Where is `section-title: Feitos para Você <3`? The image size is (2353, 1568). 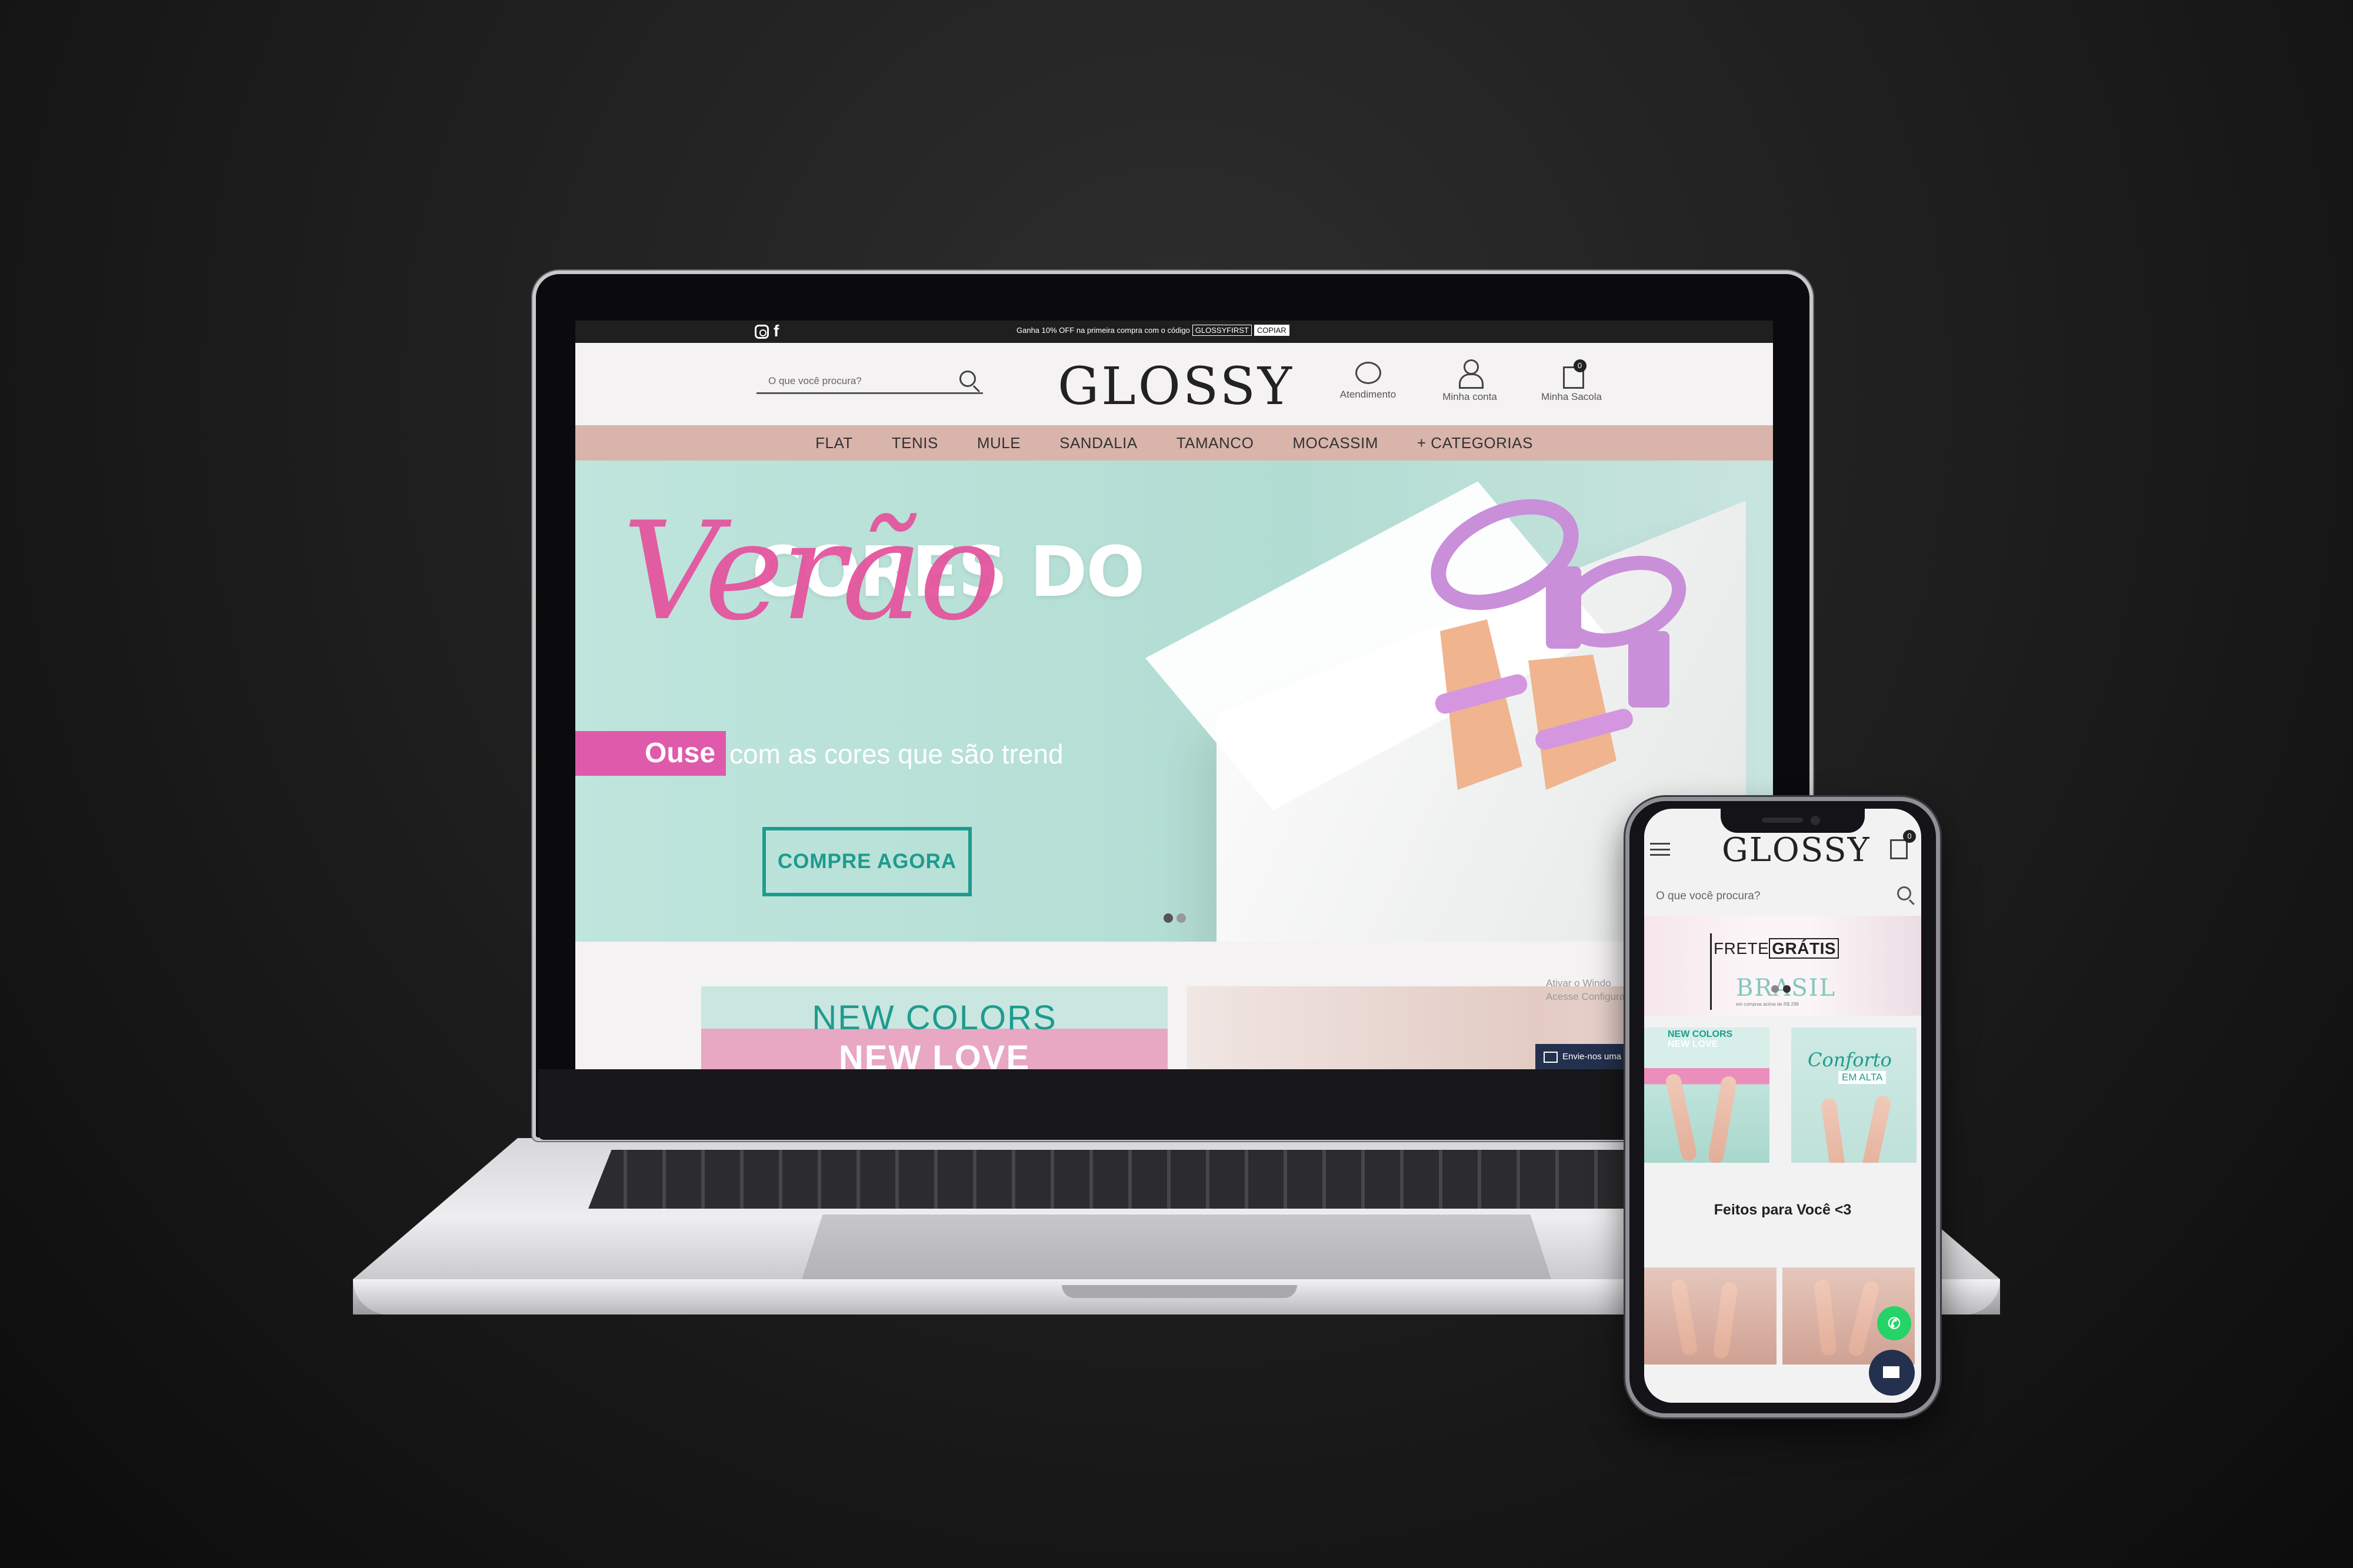 section-title: Feitos para Você <3 is located at coordinates (1783, 1210).